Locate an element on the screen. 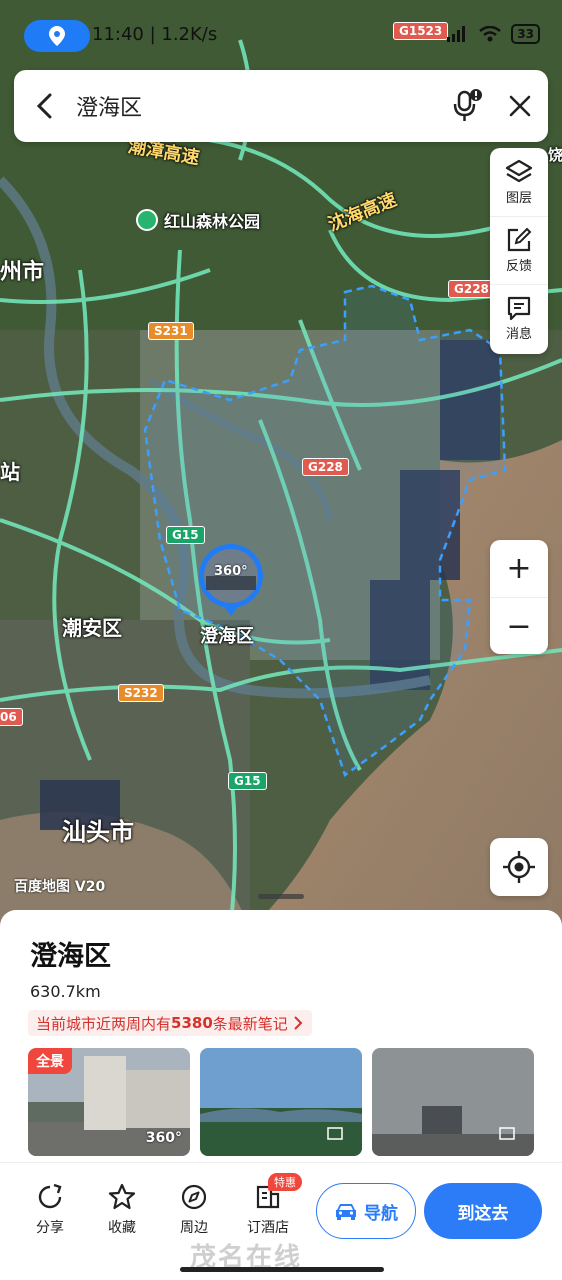 Image resolution: width=562 pixels, height=1280 pixels. my-location-button is located at coordinates (519, 867).